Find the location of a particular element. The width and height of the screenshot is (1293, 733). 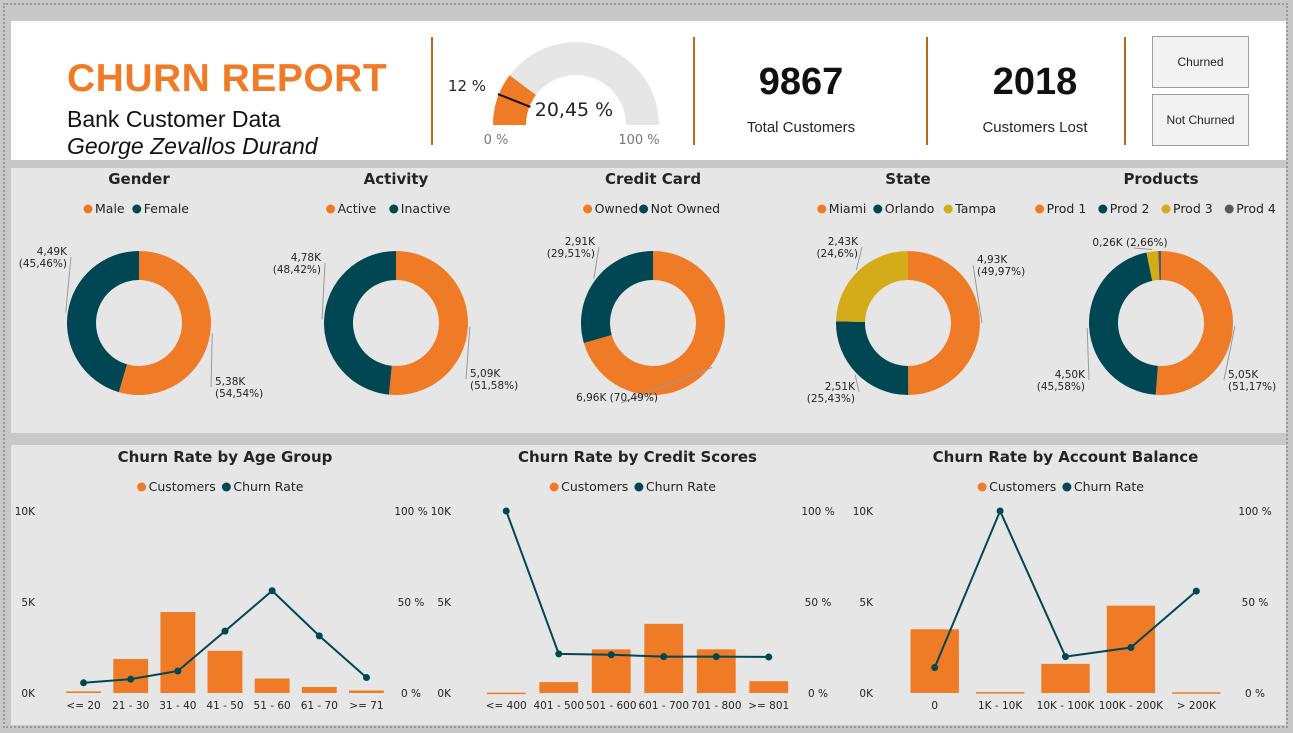

legend-label: Prod 3 is located at coordinates (1193, 208).